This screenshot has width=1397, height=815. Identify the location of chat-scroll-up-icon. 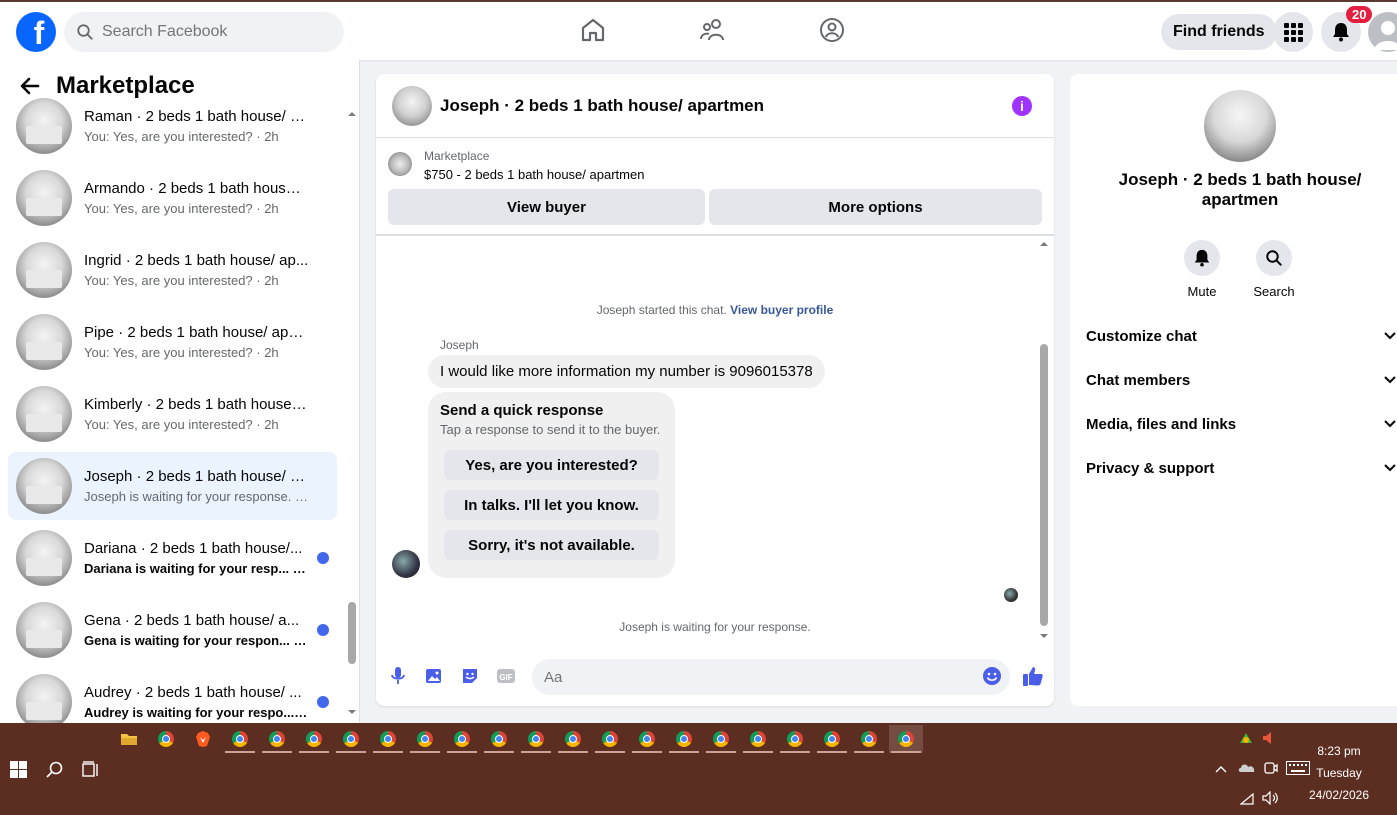
(1044, 244).